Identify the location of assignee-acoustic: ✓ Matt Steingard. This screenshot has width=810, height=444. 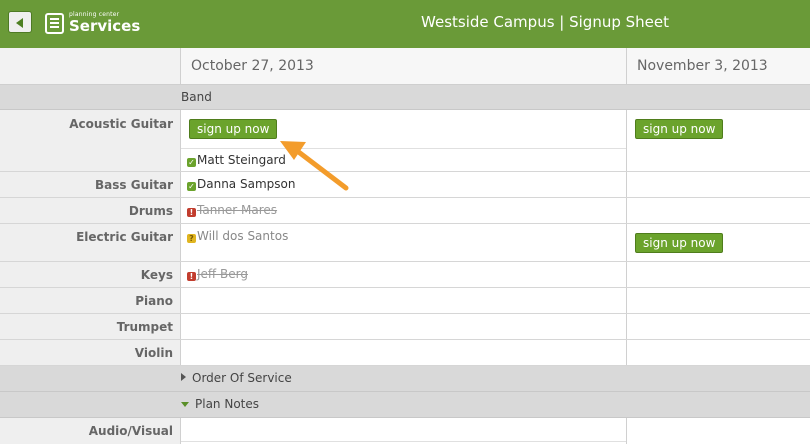
(236, 160).